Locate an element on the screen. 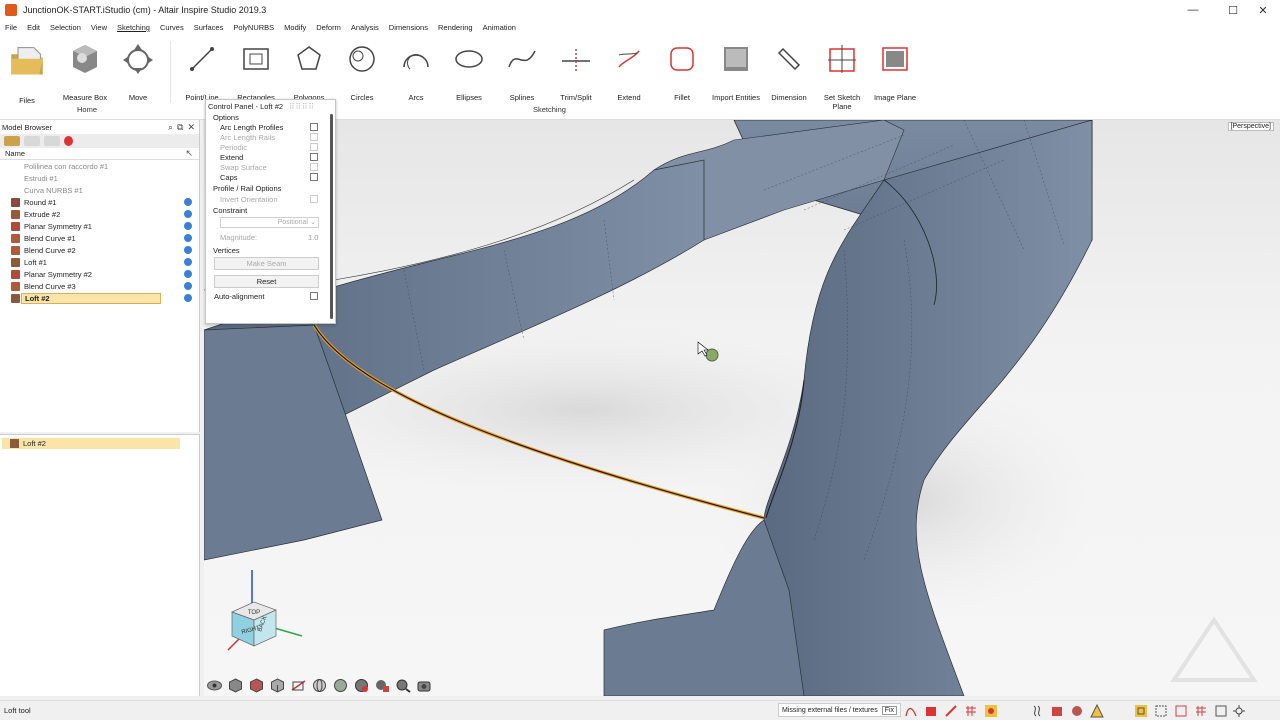 This screenshot has height=720, width=1280. ellipses-tool: Ellipses is located at coordinates (469, 72).